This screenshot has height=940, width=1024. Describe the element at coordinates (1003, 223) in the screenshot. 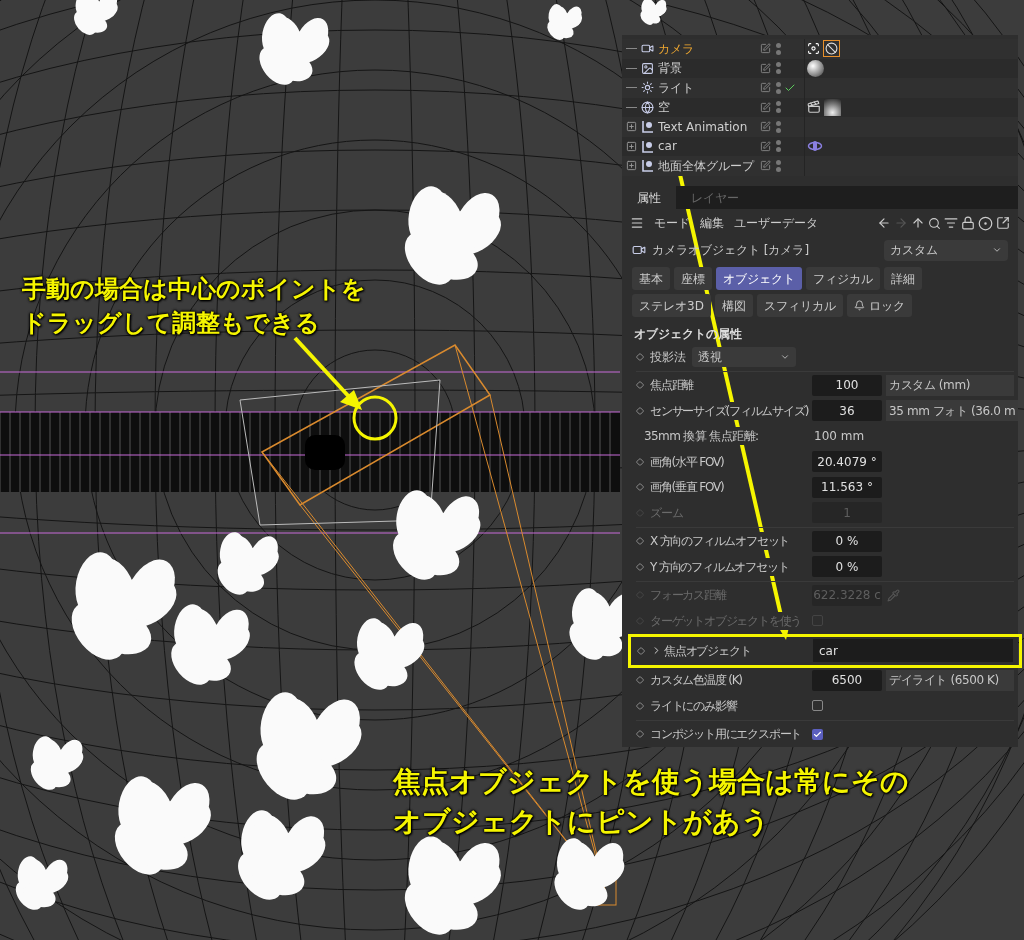

I see `pop-out-icon` at that location.